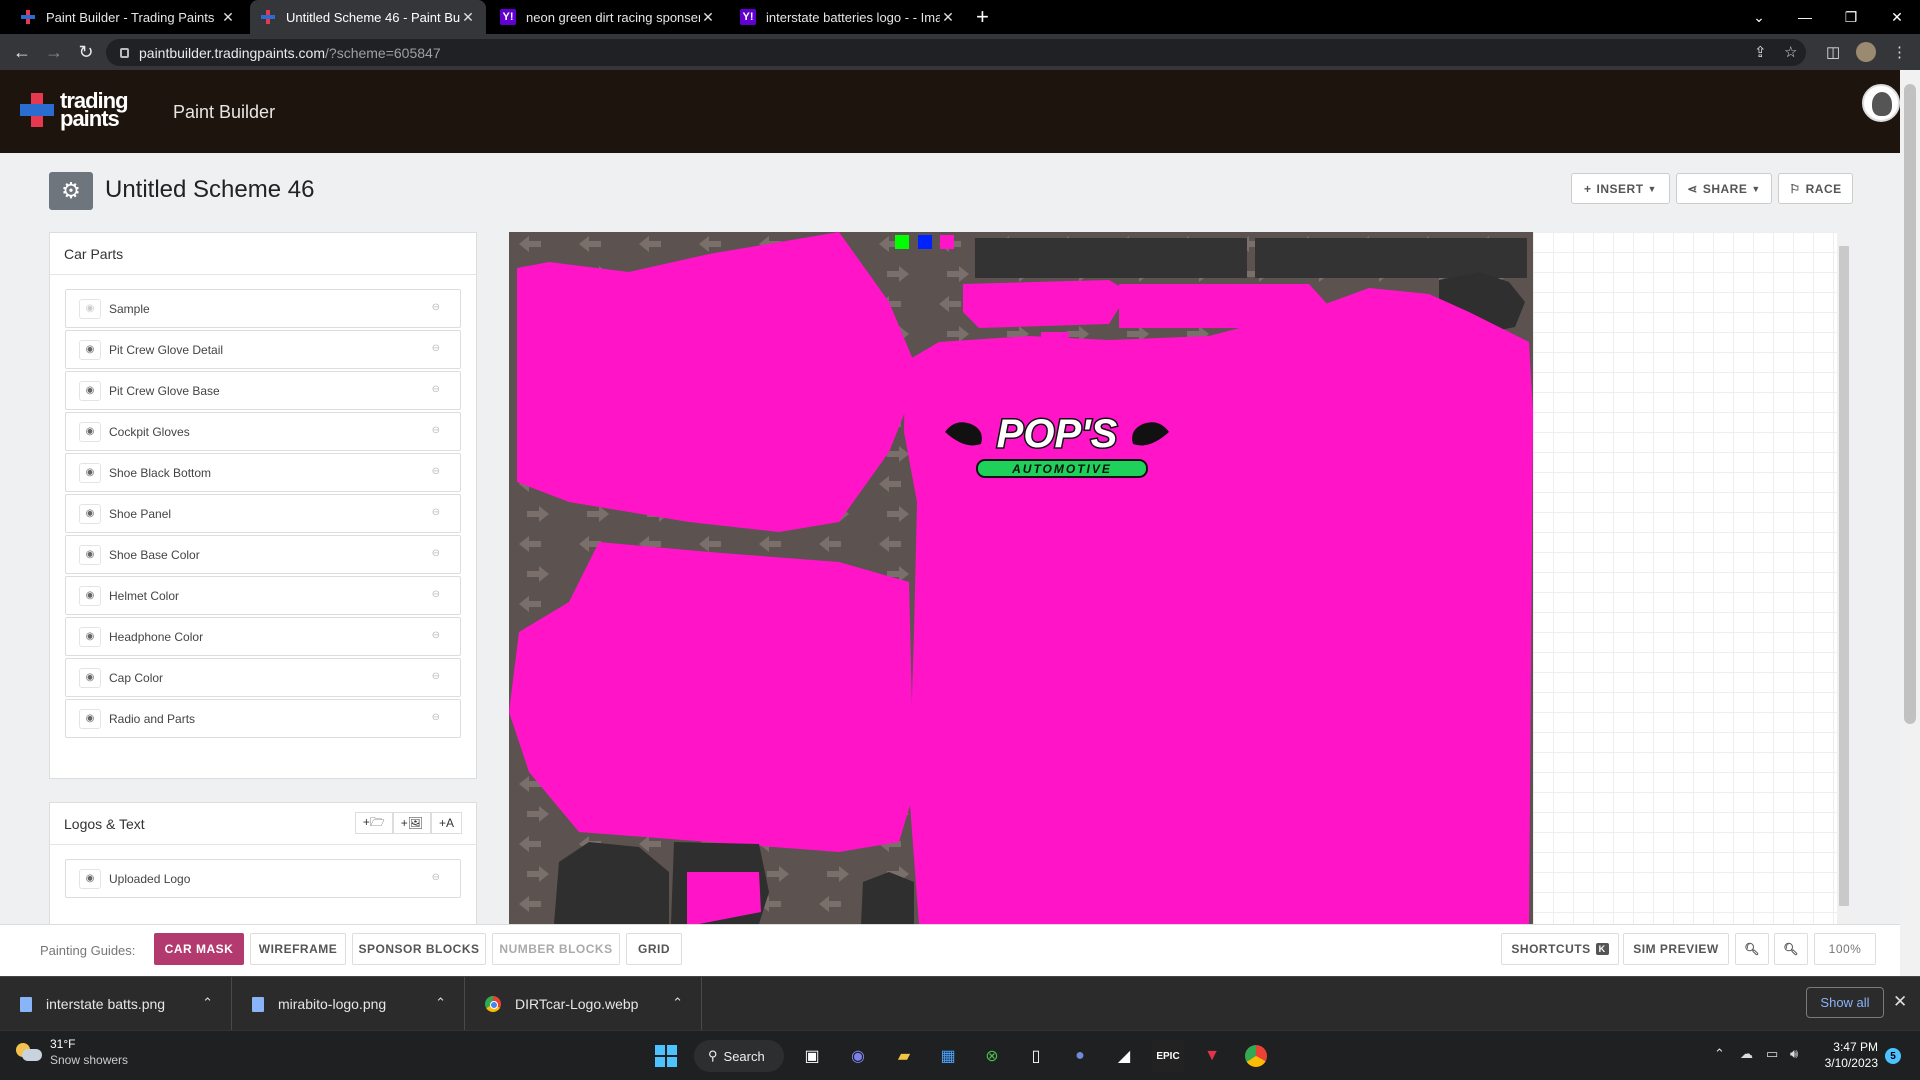  I want to click on layer-item: ◉ Cap Color ⊖, so click(263, 677).